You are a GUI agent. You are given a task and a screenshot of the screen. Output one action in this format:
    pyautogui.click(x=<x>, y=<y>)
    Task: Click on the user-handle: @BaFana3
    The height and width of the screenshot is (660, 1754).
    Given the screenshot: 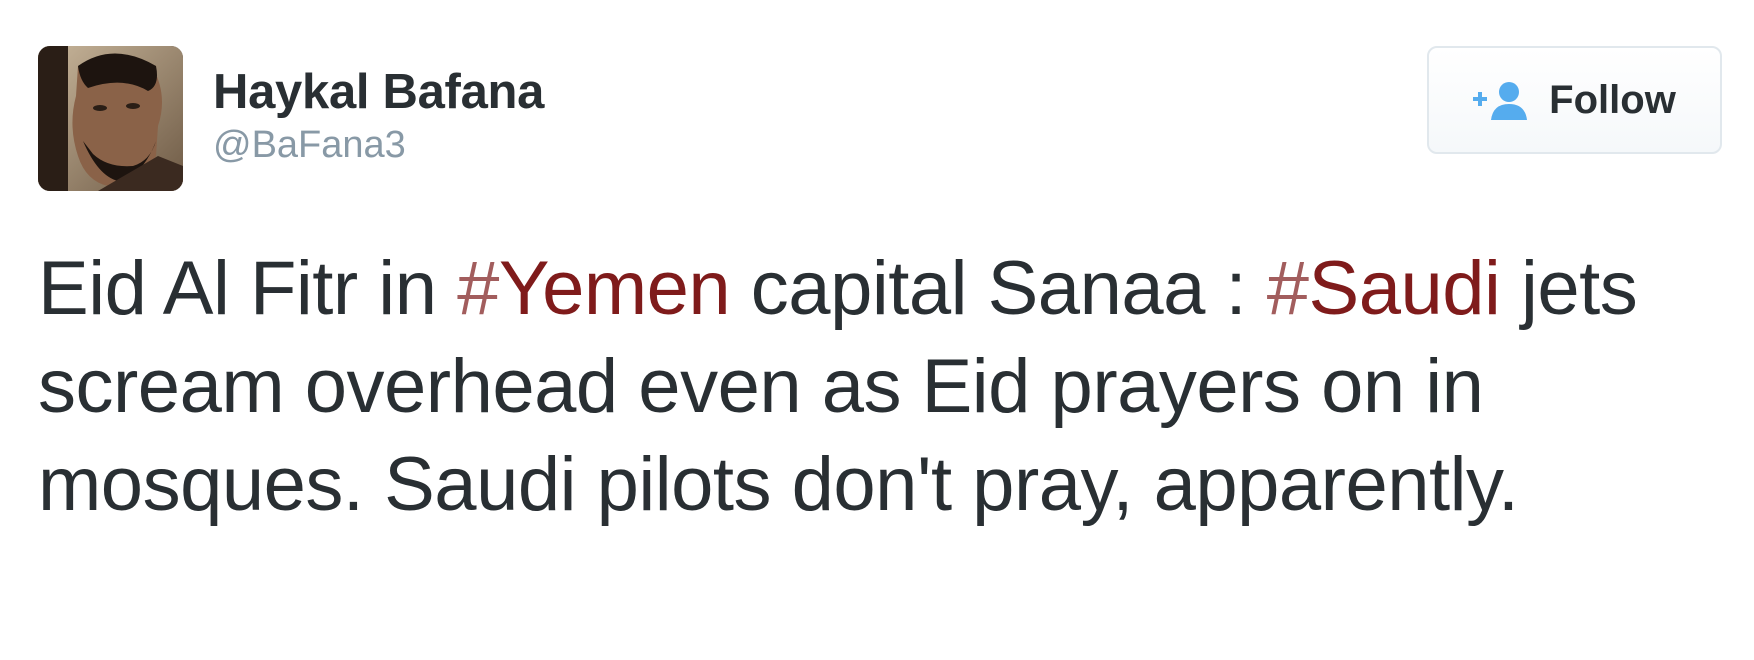 What is the action you would take?
    pyautogui.click(x=378, y=145)
    